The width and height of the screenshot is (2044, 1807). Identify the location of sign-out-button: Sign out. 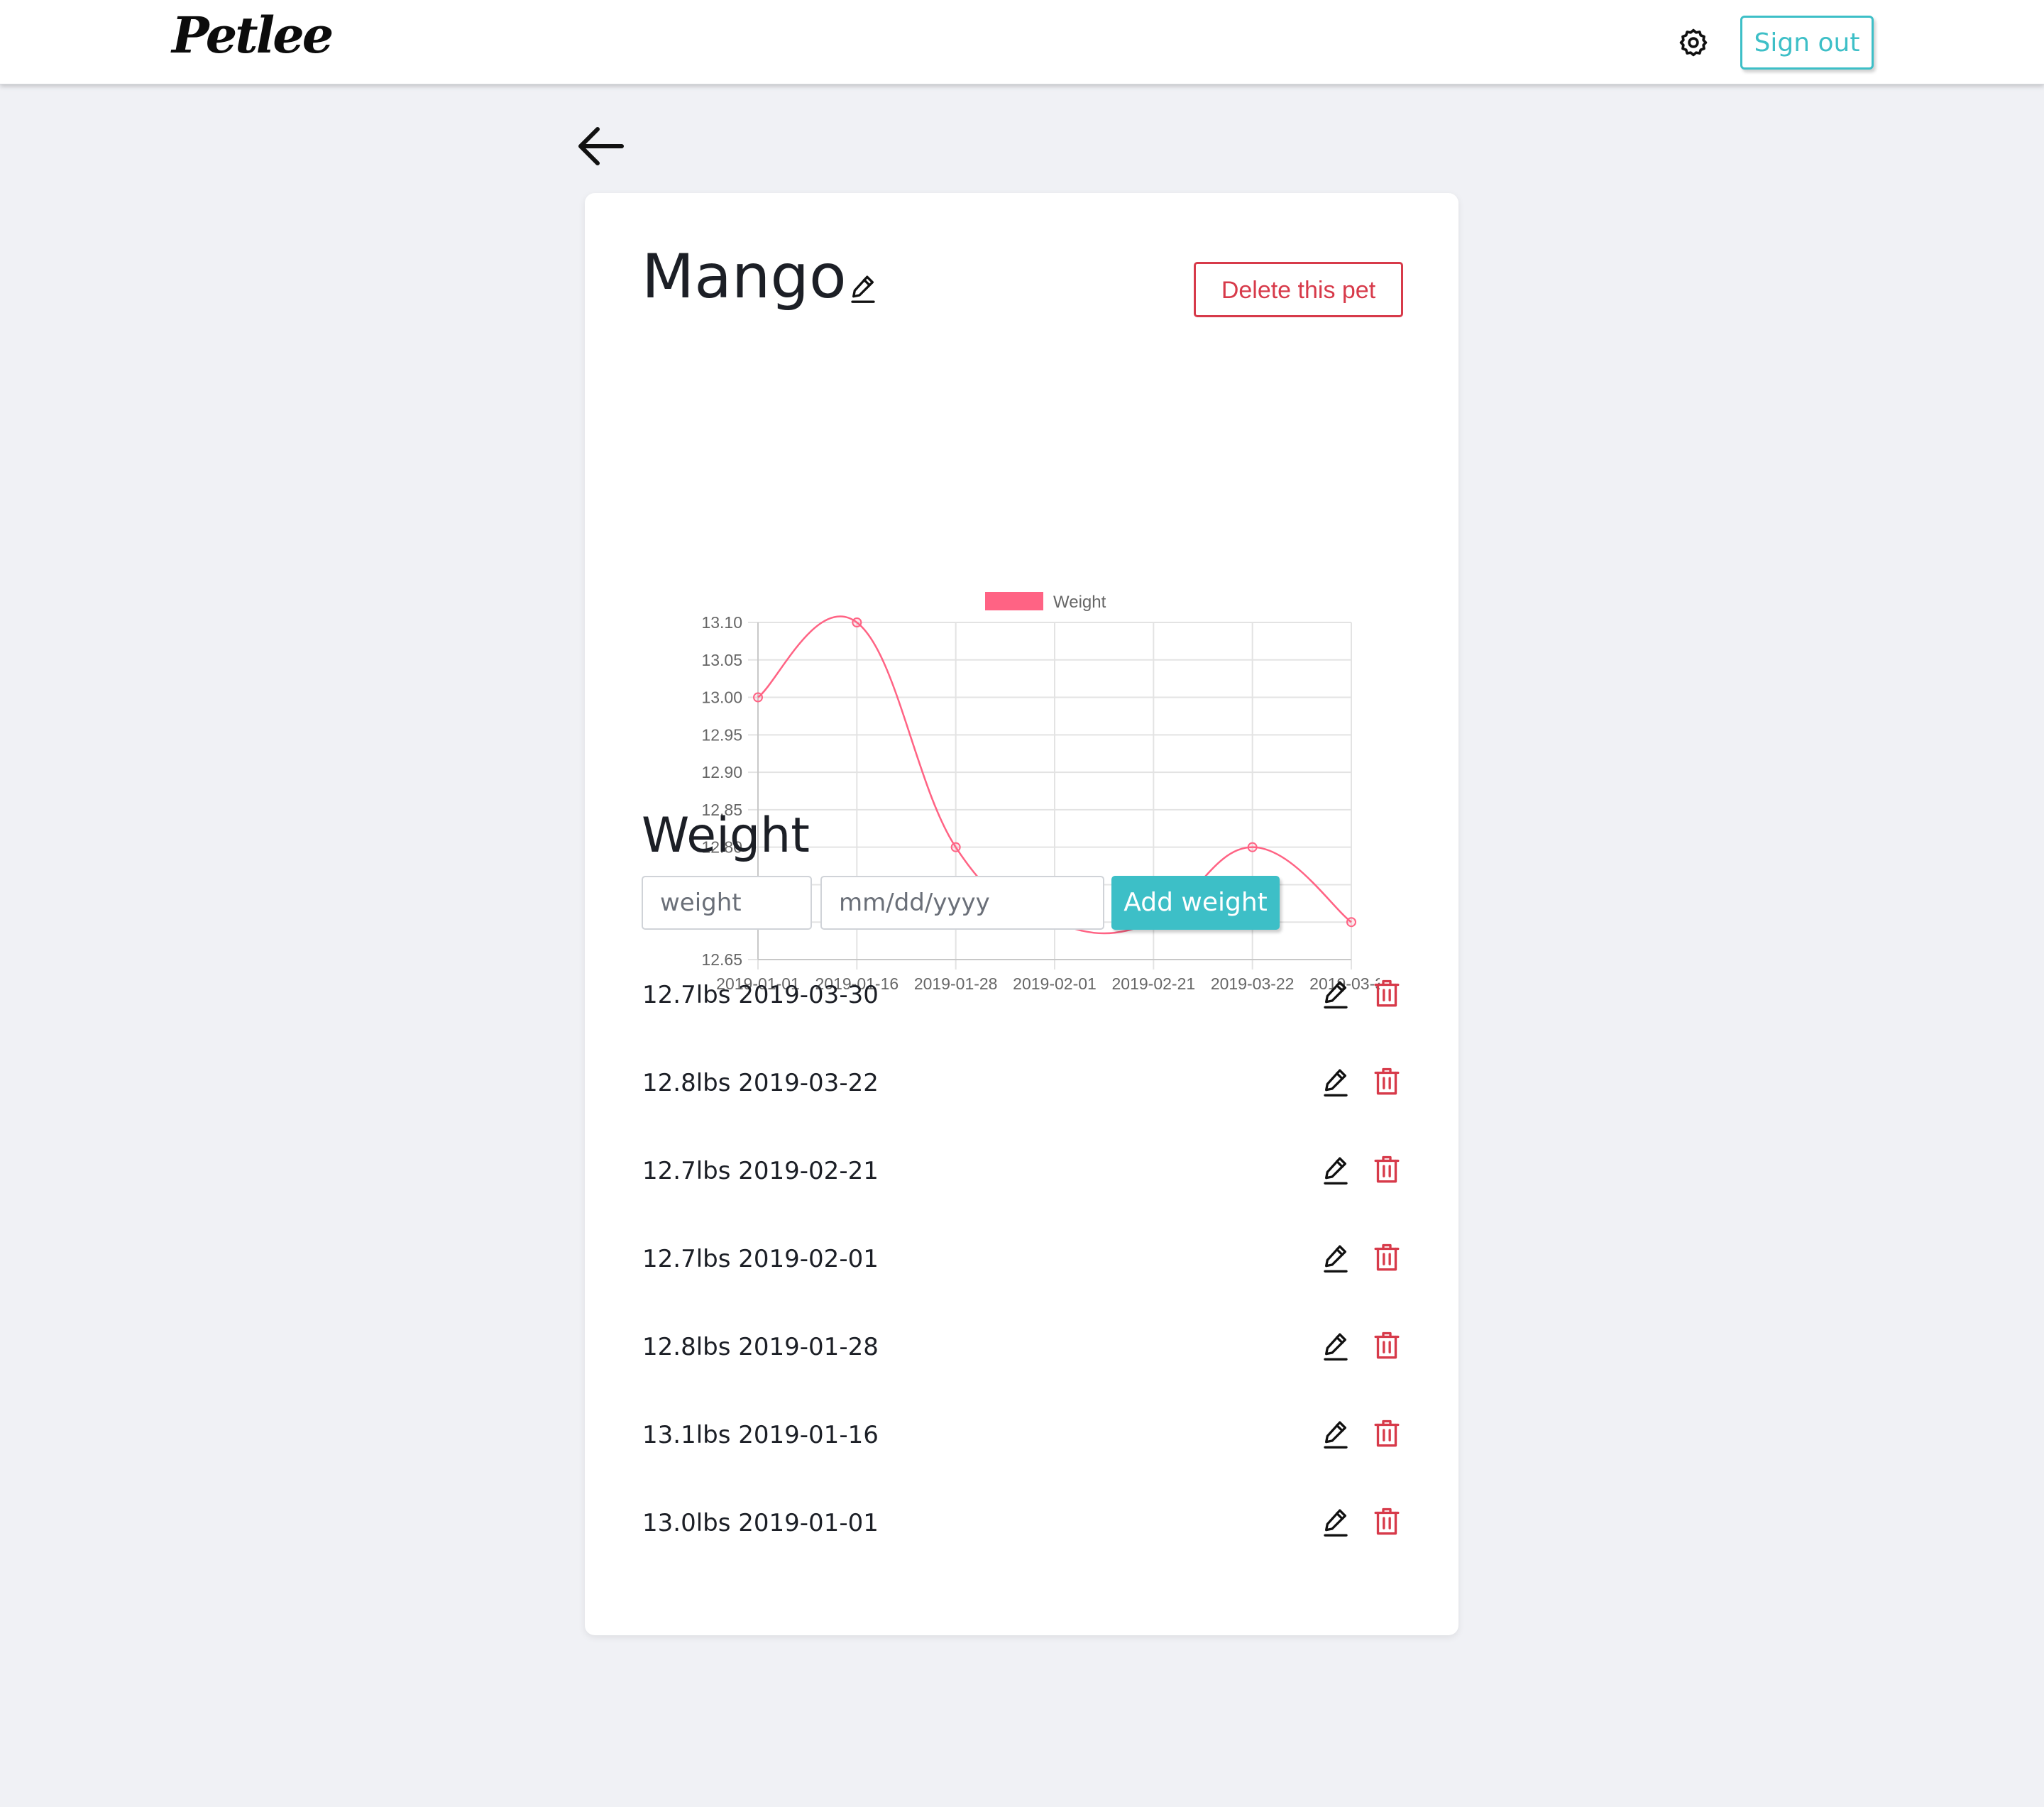
(1807, 43).